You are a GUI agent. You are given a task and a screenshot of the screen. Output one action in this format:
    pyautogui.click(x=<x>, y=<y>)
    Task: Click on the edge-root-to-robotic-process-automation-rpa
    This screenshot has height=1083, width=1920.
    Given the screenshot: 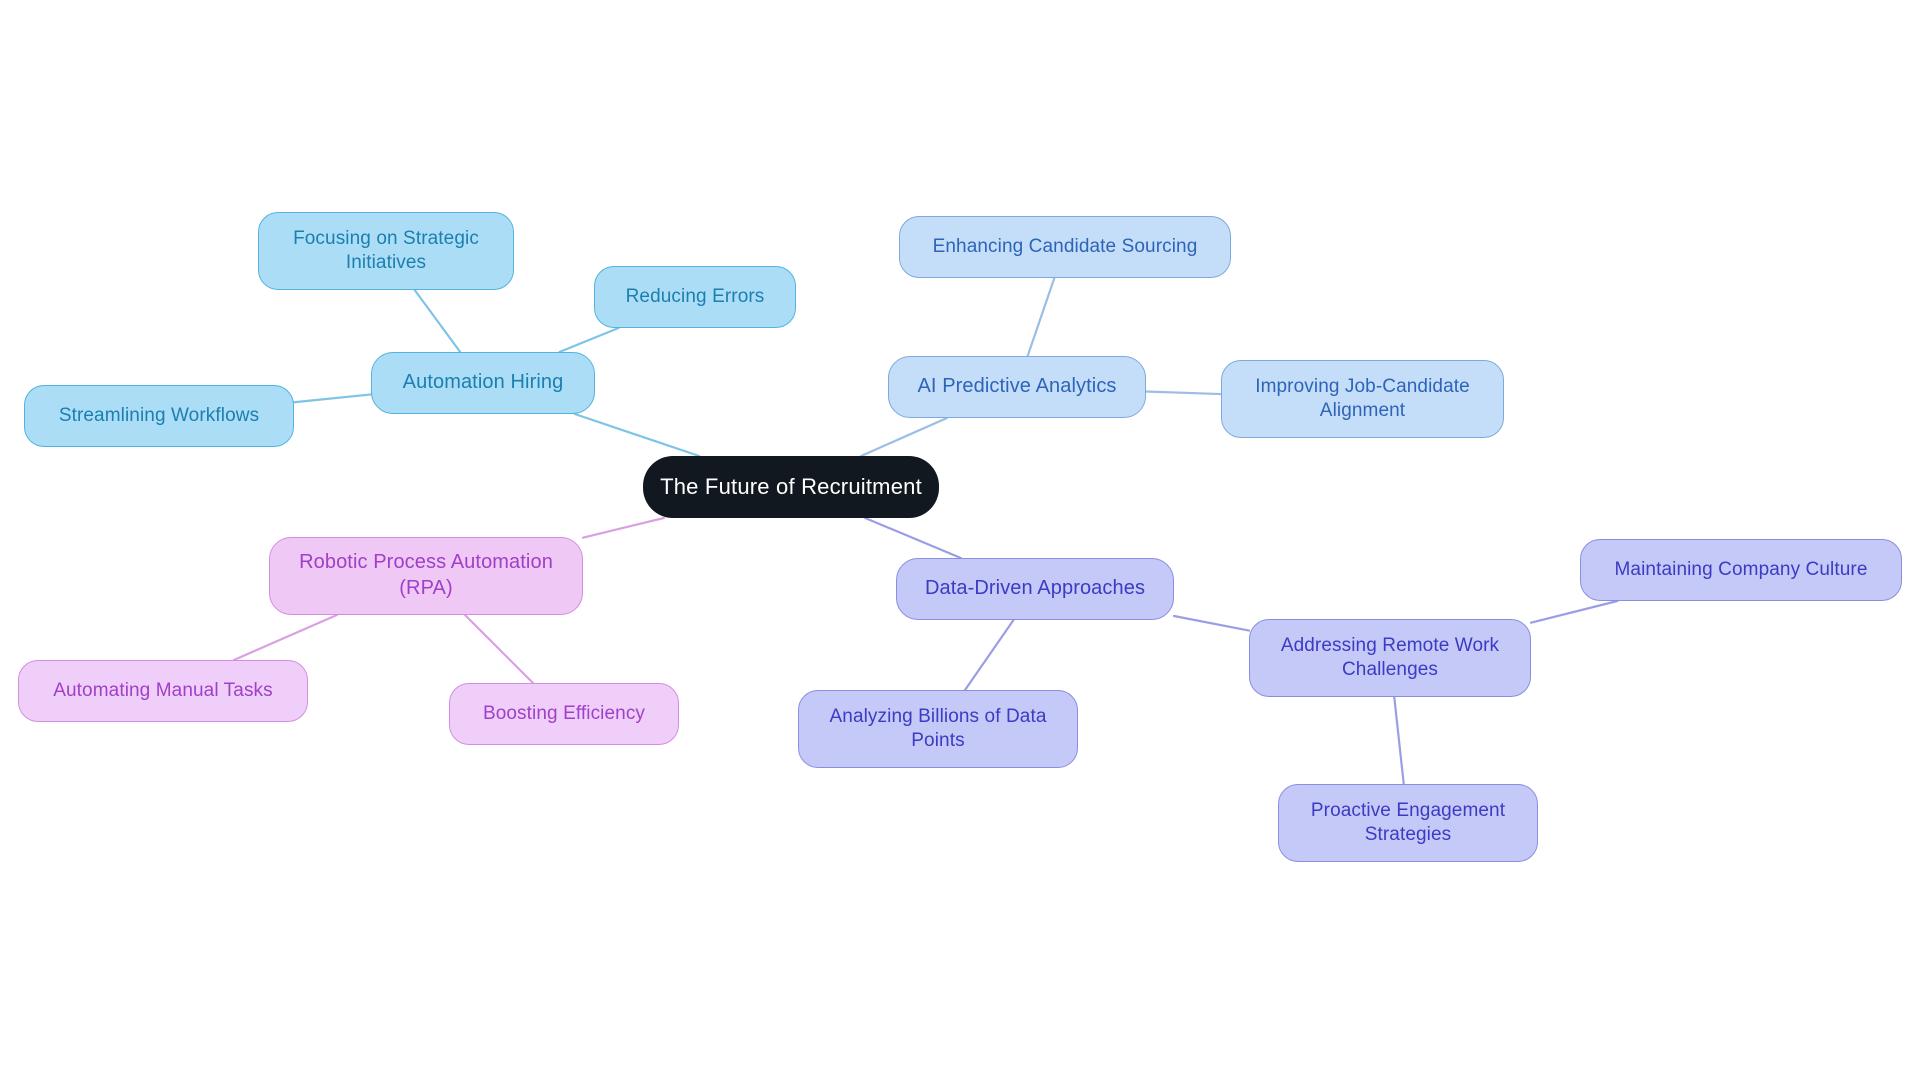 What is the action you would take?
    pyautogui.click(x=623, y=527)
    